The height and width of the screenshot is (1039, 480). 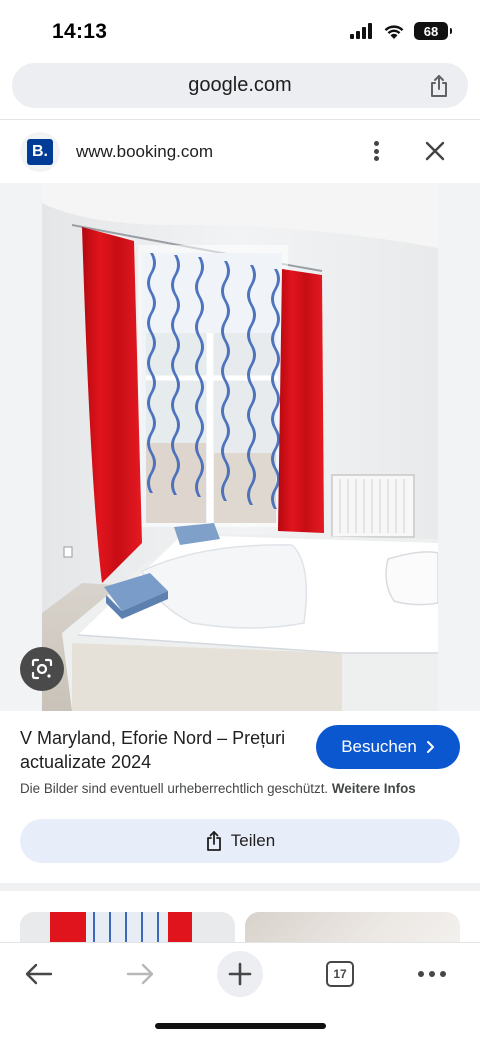 I want to click on tabs-icon: 17, so click(x=340, y=974).